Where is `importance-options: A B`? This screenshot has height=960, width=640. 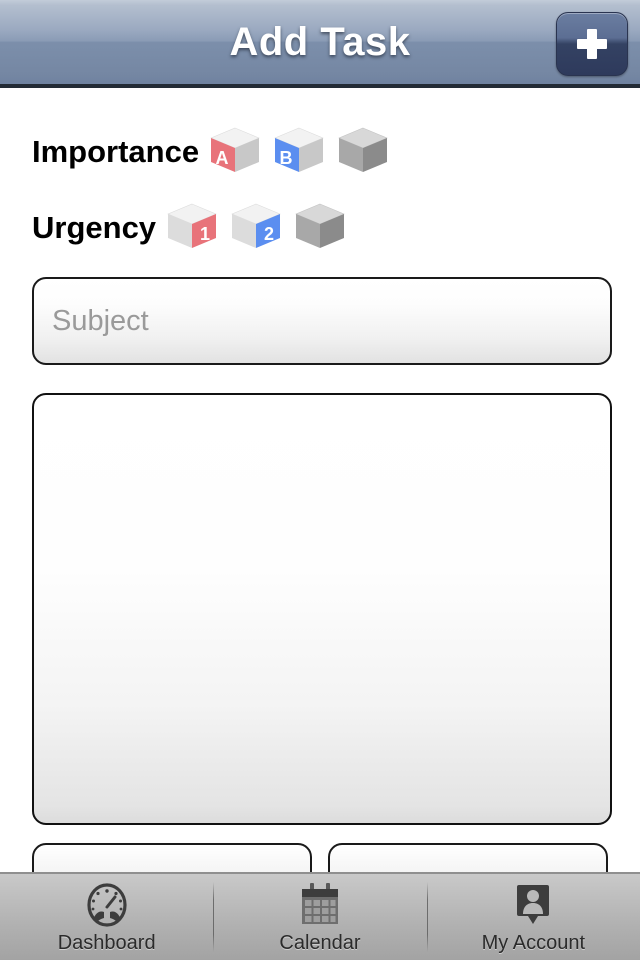
importance-options: A B is located at coordinates (295, 152).